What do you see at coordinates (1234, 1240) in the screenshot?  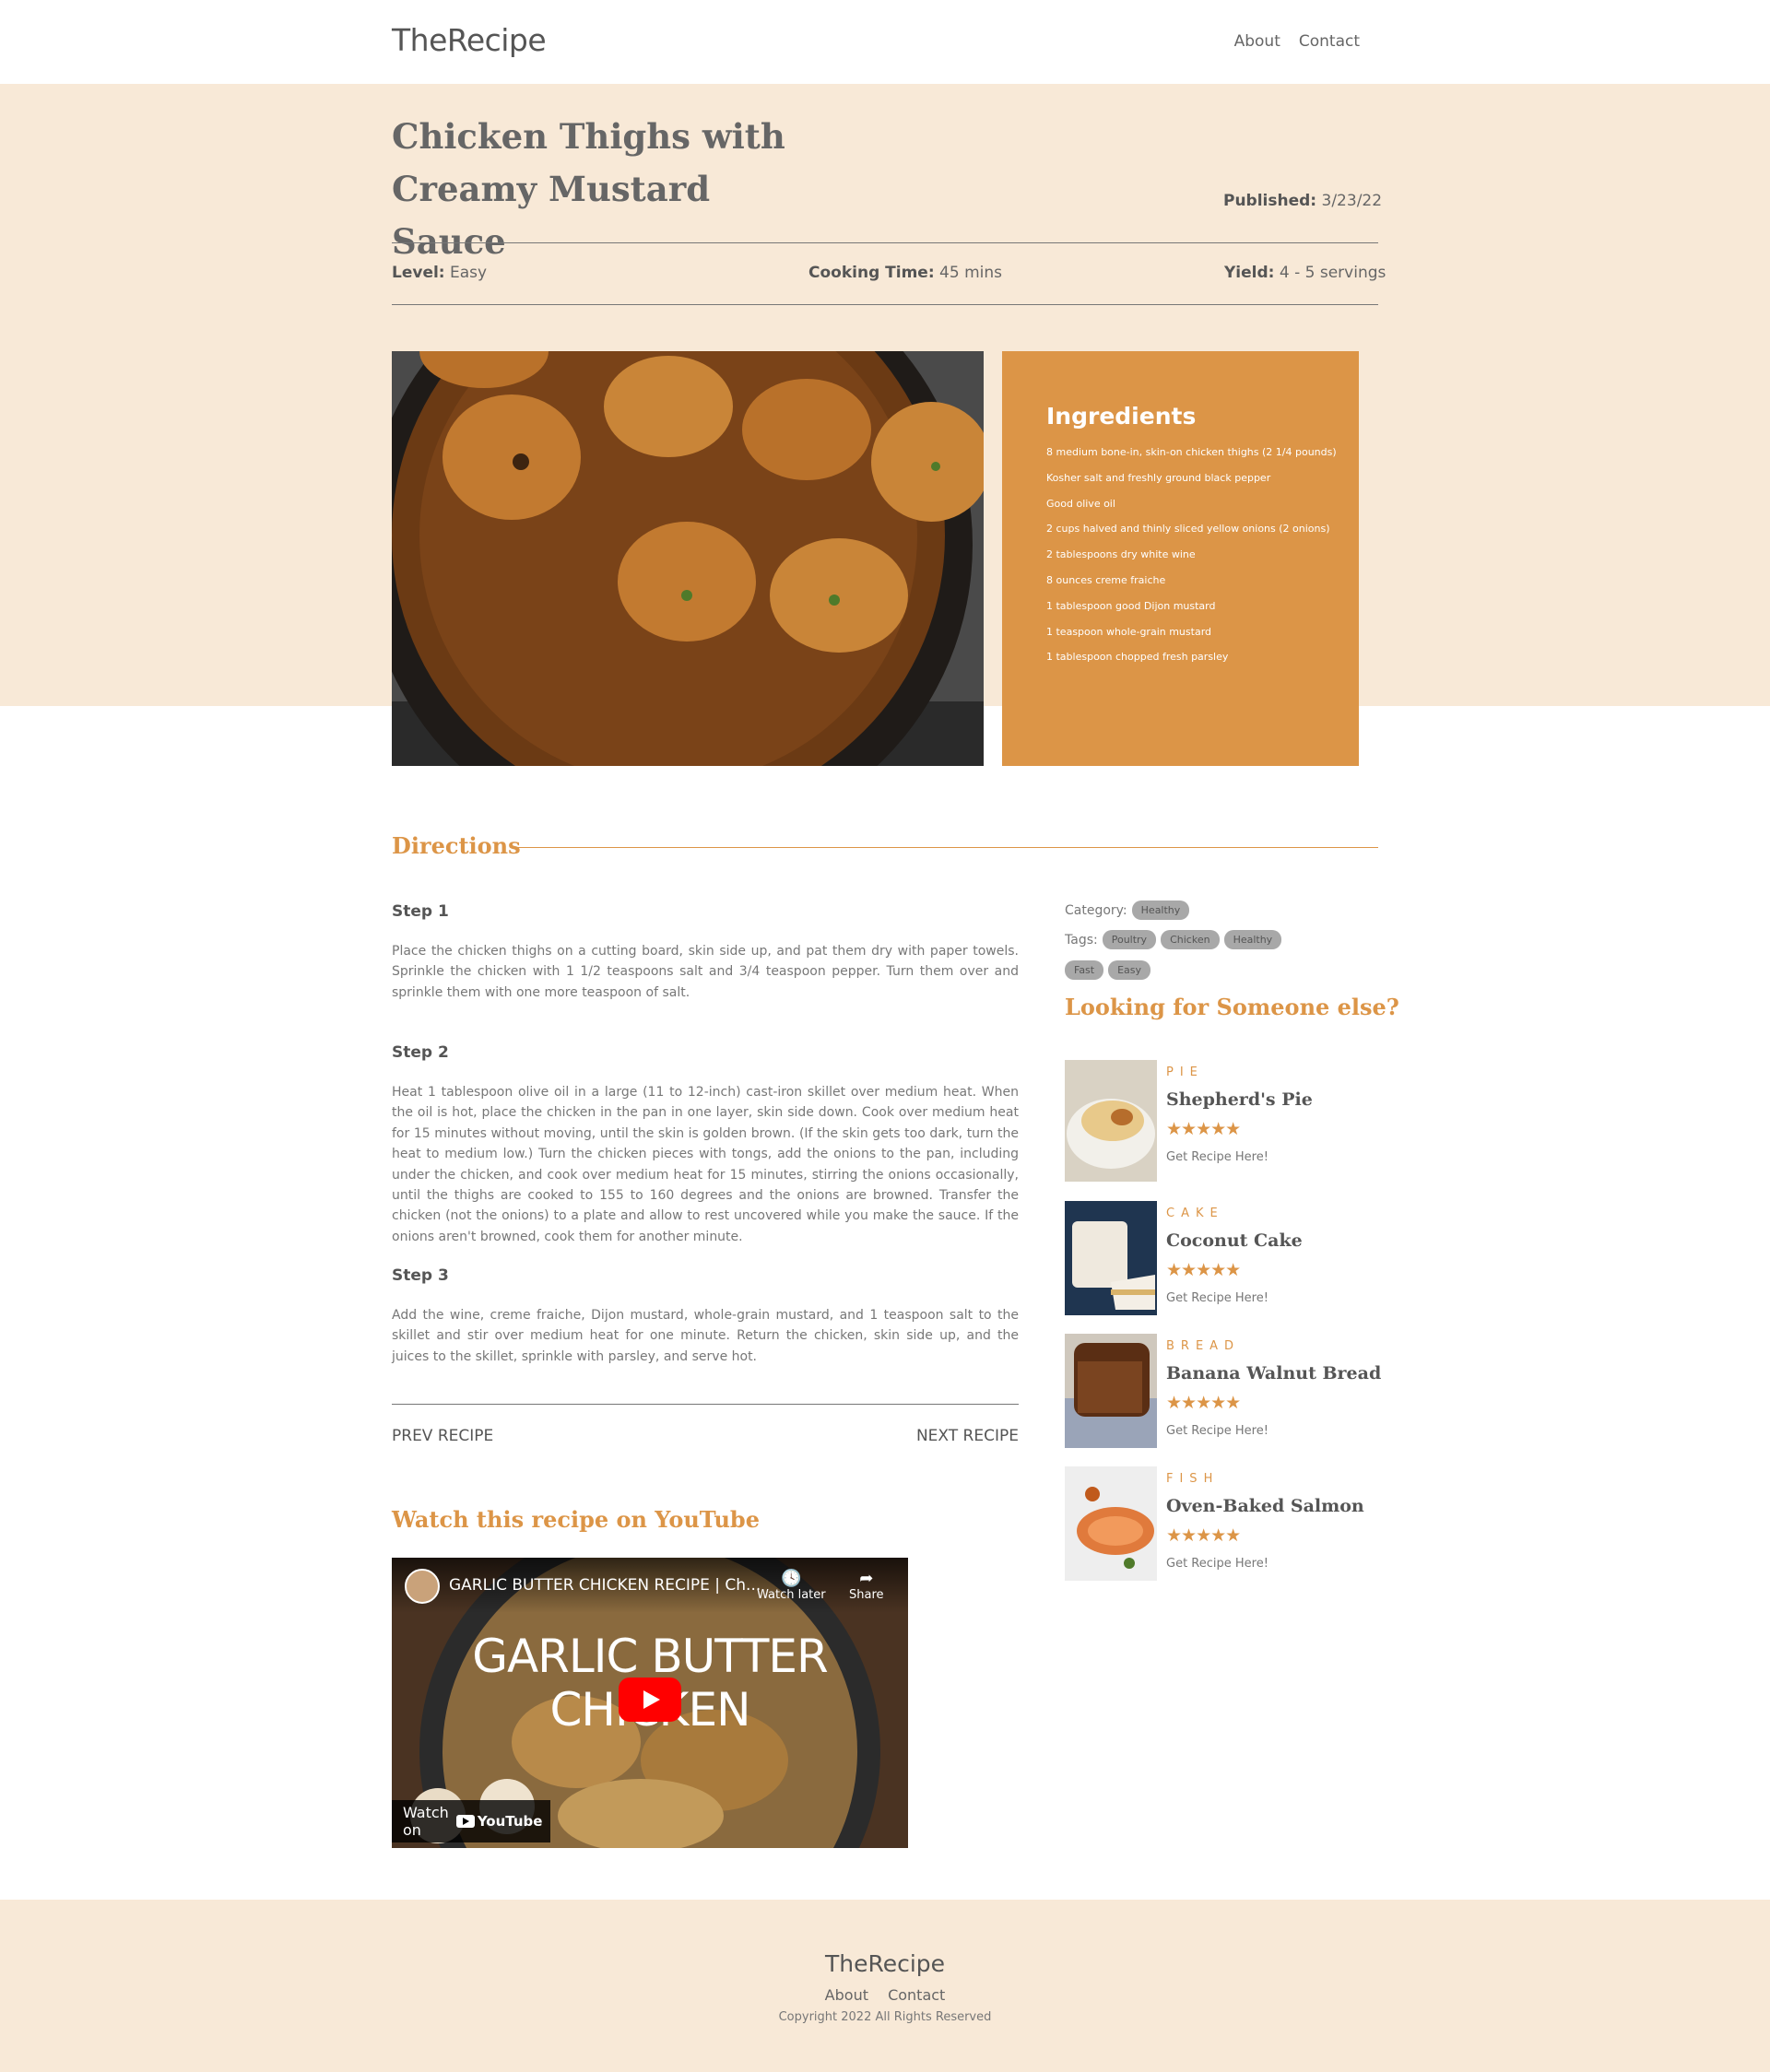 I see `card-title: Coconut Cake` at bounding box center [1234, 1240].